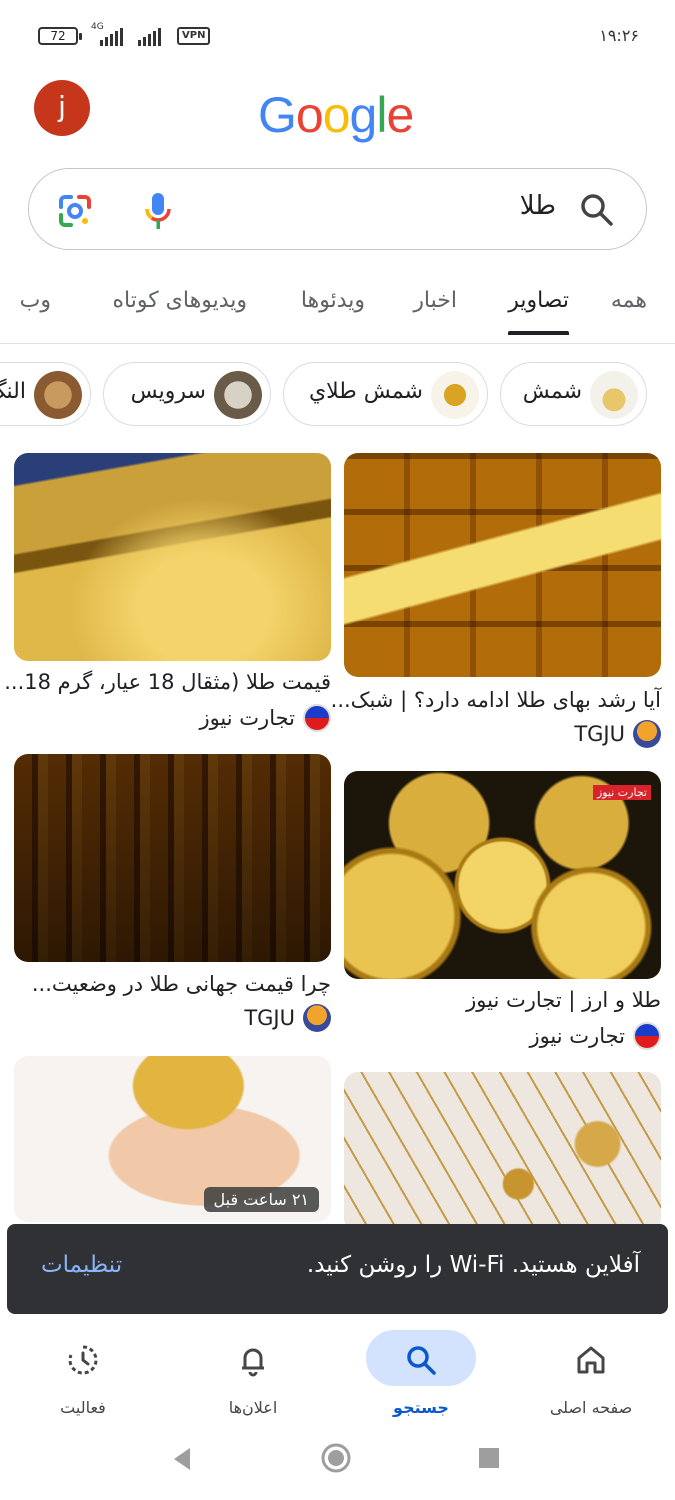 The image size is (675, 1500). Describe the element at coordinates (182, 1459) in the screenshot. I see `back-icon` at that location.